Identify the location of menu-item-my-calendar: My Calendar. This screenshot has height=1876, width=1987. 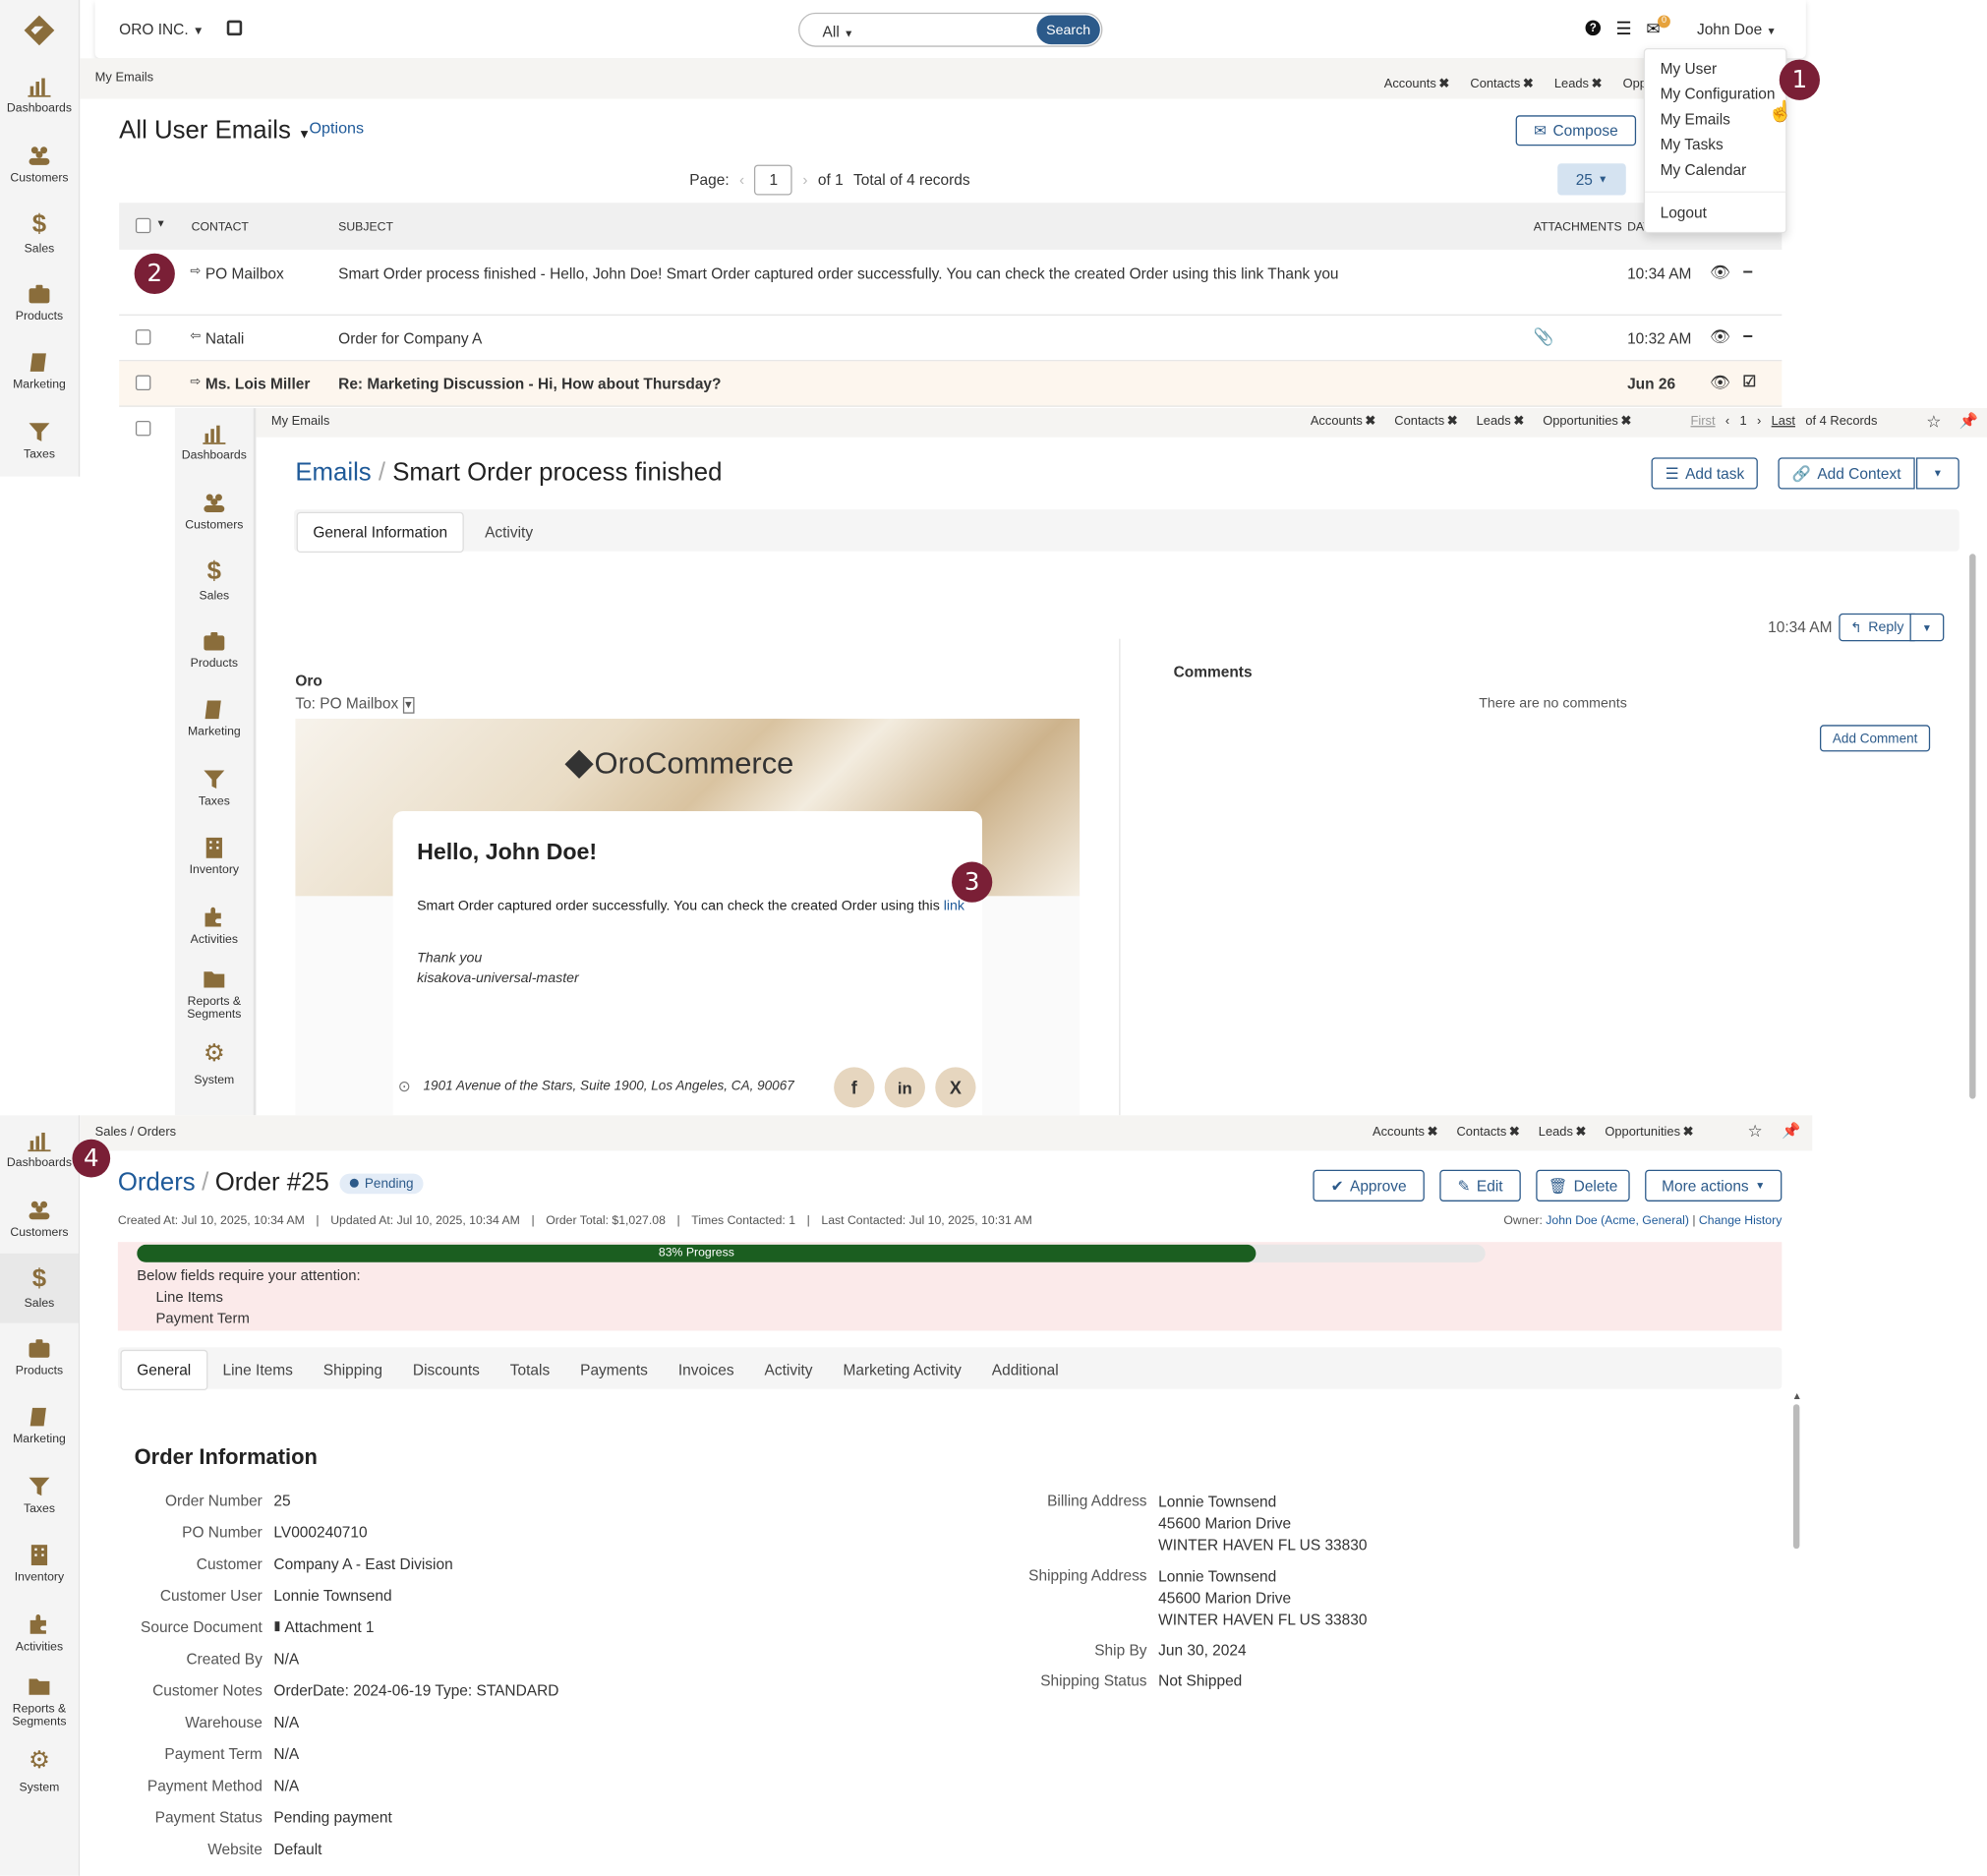
(1704, 170).